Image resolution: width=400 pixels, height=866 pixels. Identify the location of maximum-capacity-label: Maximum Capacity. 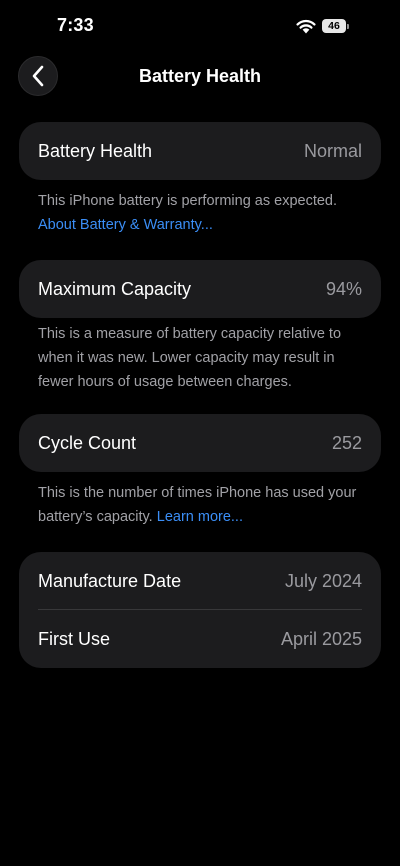
(115, 289).